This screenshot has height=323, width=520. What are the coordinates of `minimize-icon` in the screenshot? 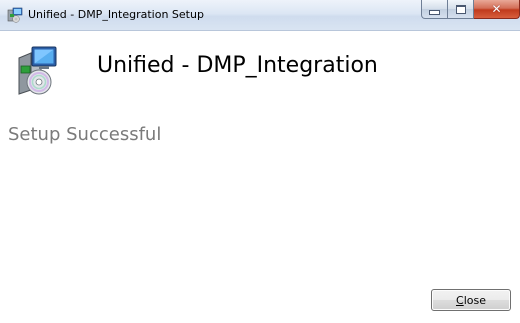 It's located at (434, 12).